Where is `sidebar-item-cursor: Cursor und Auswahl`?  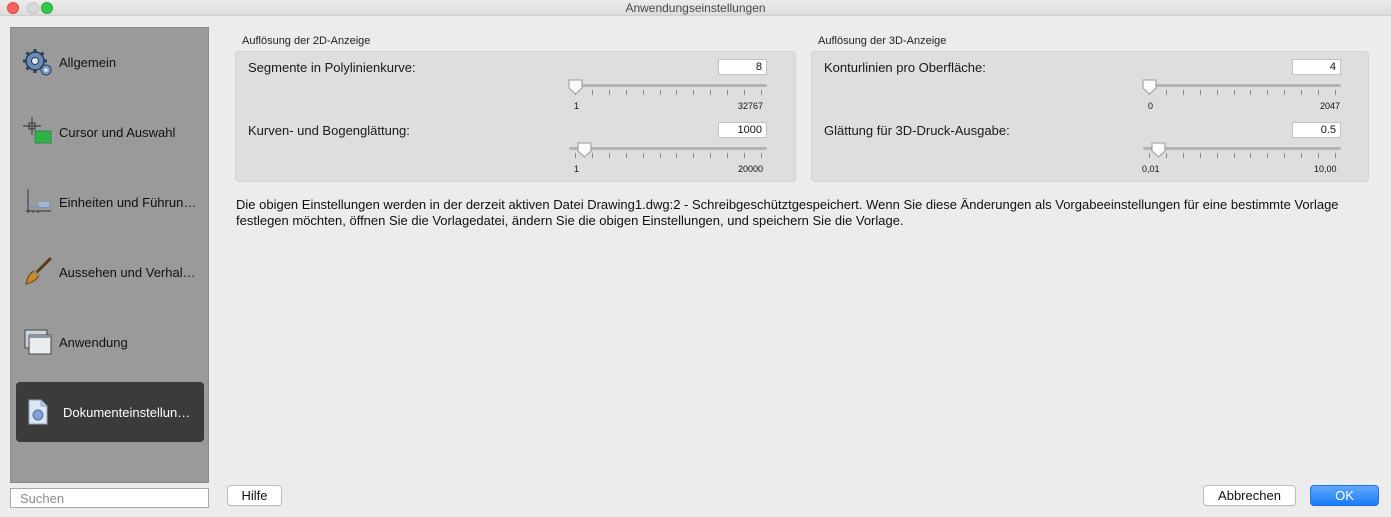 sidebar-item-cursor: Cursor und Auswahl is located at coordinates (110, 132).